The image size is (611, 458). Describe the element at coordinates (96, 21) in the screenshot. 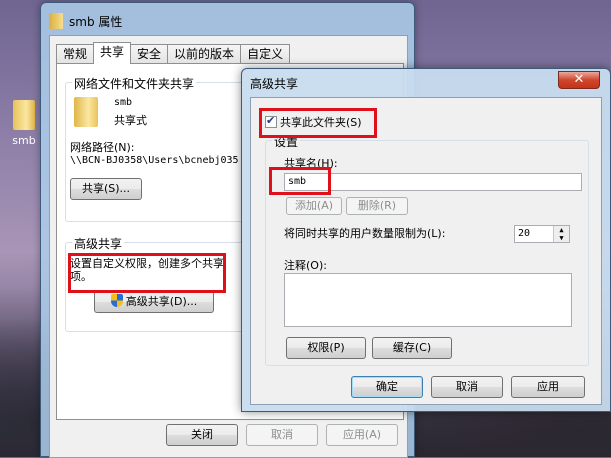

I see `window-title: smb 属性` at that location.